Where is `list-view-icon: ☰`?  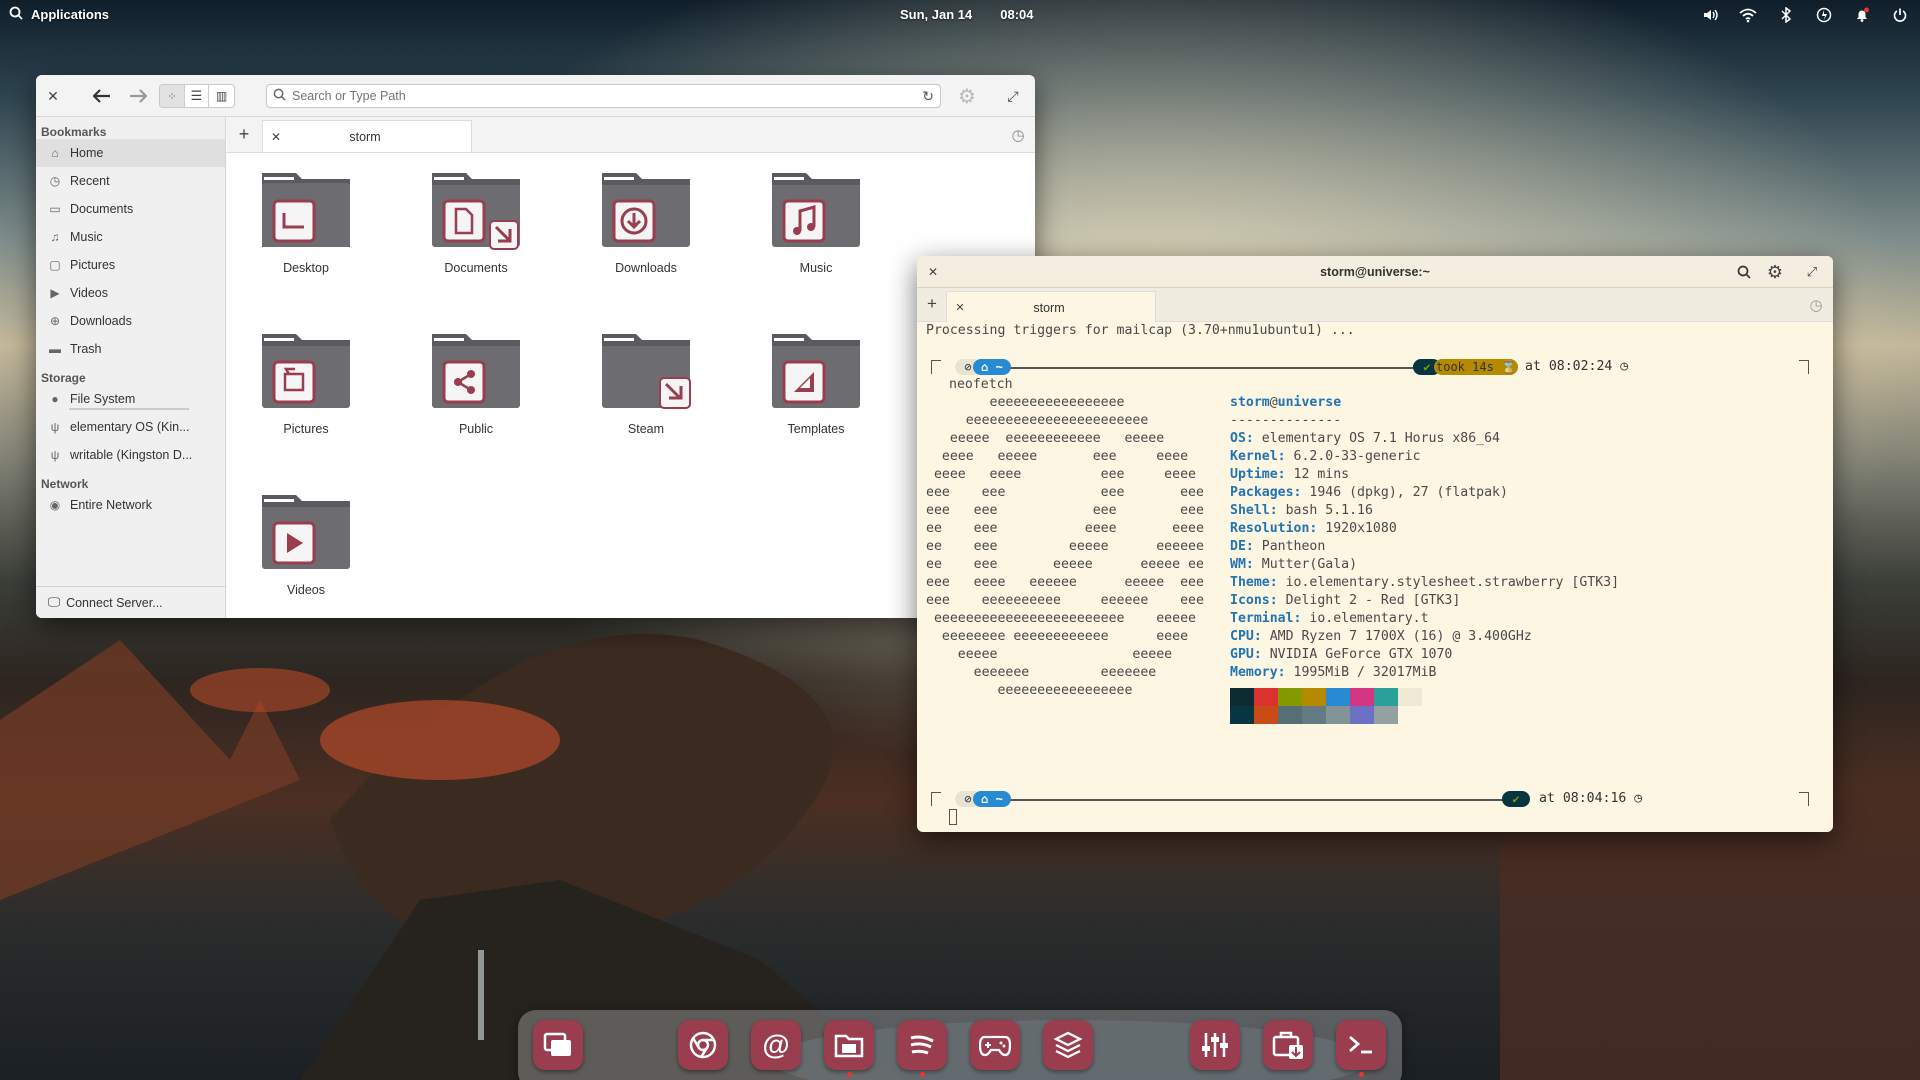 list-view-icon: ☰ is located at coordinates (197, 96).